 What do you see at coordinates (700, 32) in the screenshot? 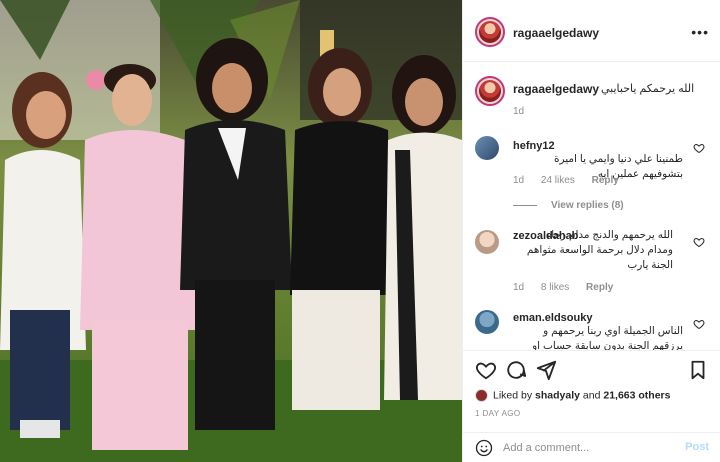
I see `more-options-icon: •••` at bounding box center [700, 32].